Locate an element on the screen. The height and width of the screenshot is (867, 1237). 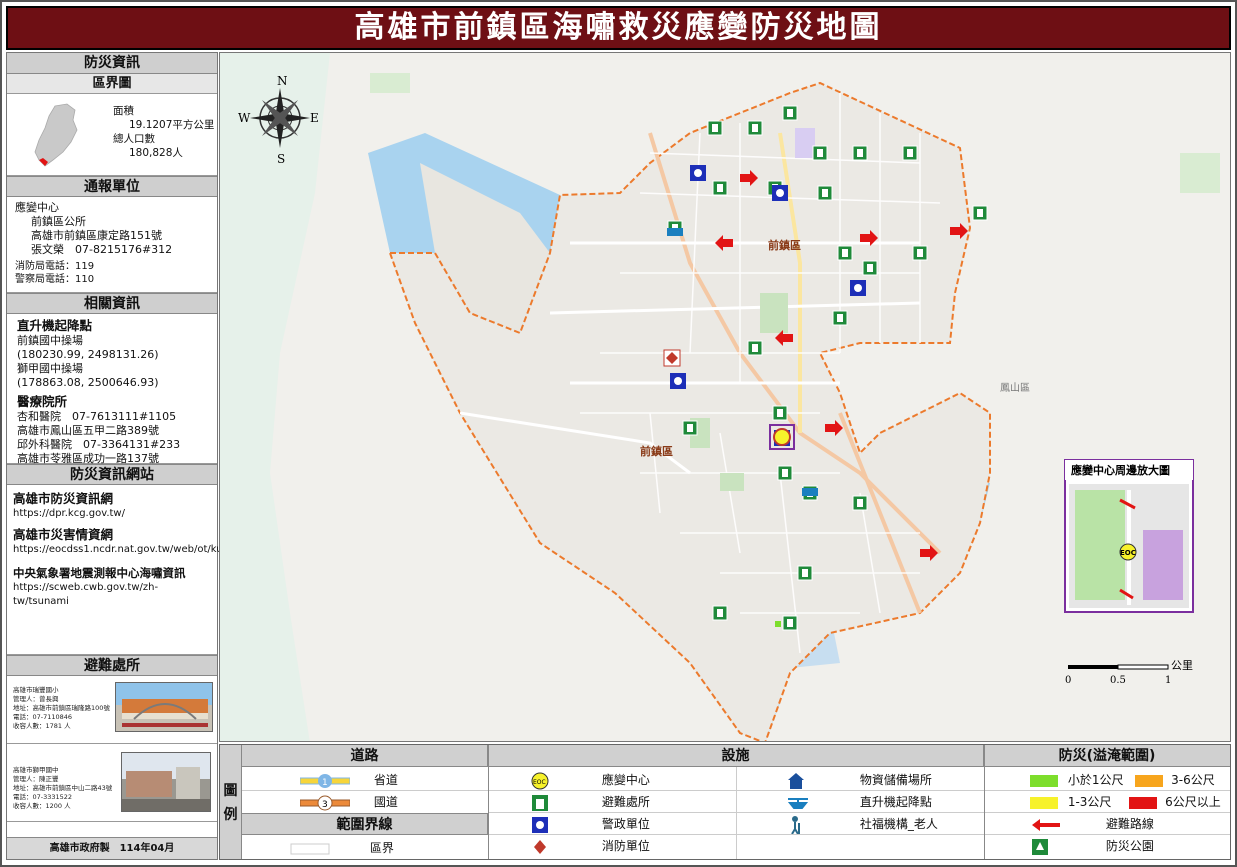
related-heading: 相關資訊 is located at coordinates (112, 303).